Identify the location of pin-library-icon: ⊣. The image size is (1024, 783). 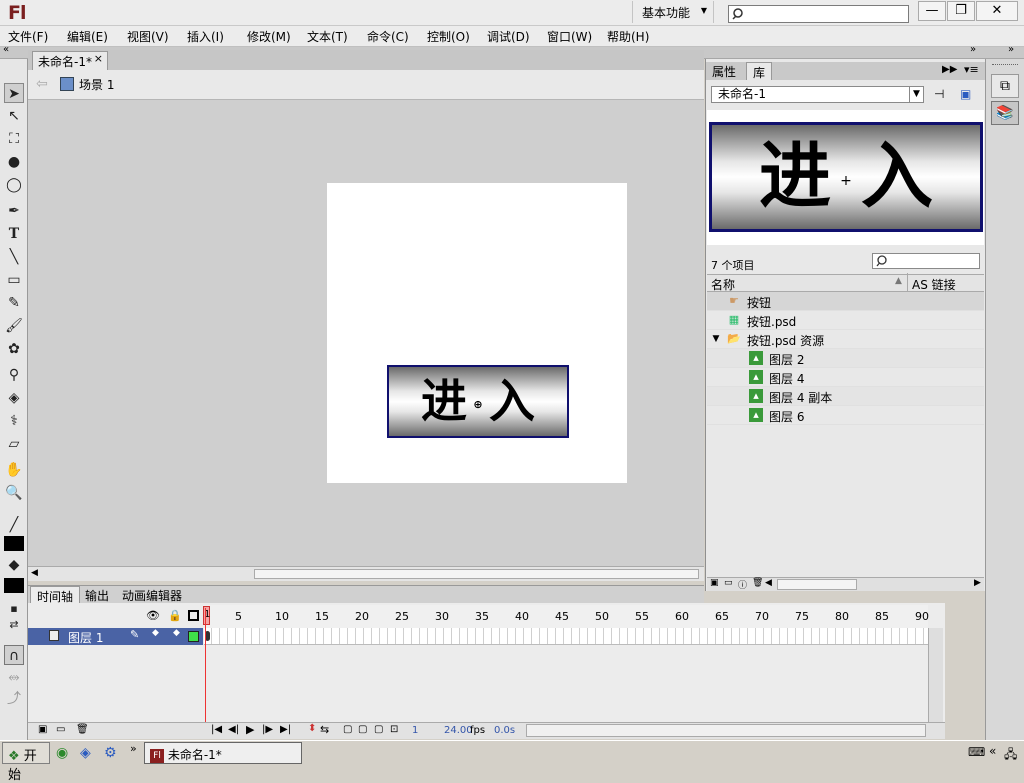
(939, 94).